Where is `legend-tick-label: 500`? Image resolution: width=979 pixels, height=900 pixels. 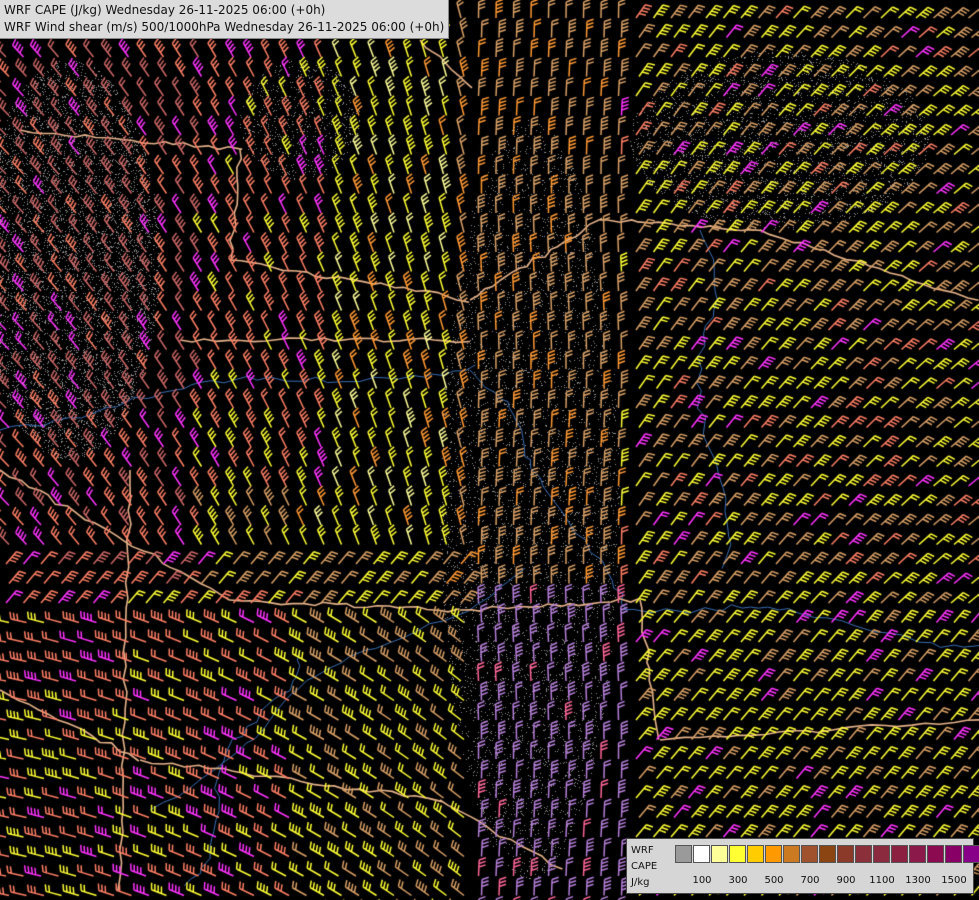
legend-tick-label: 500 is located at coordinates (774, 880).